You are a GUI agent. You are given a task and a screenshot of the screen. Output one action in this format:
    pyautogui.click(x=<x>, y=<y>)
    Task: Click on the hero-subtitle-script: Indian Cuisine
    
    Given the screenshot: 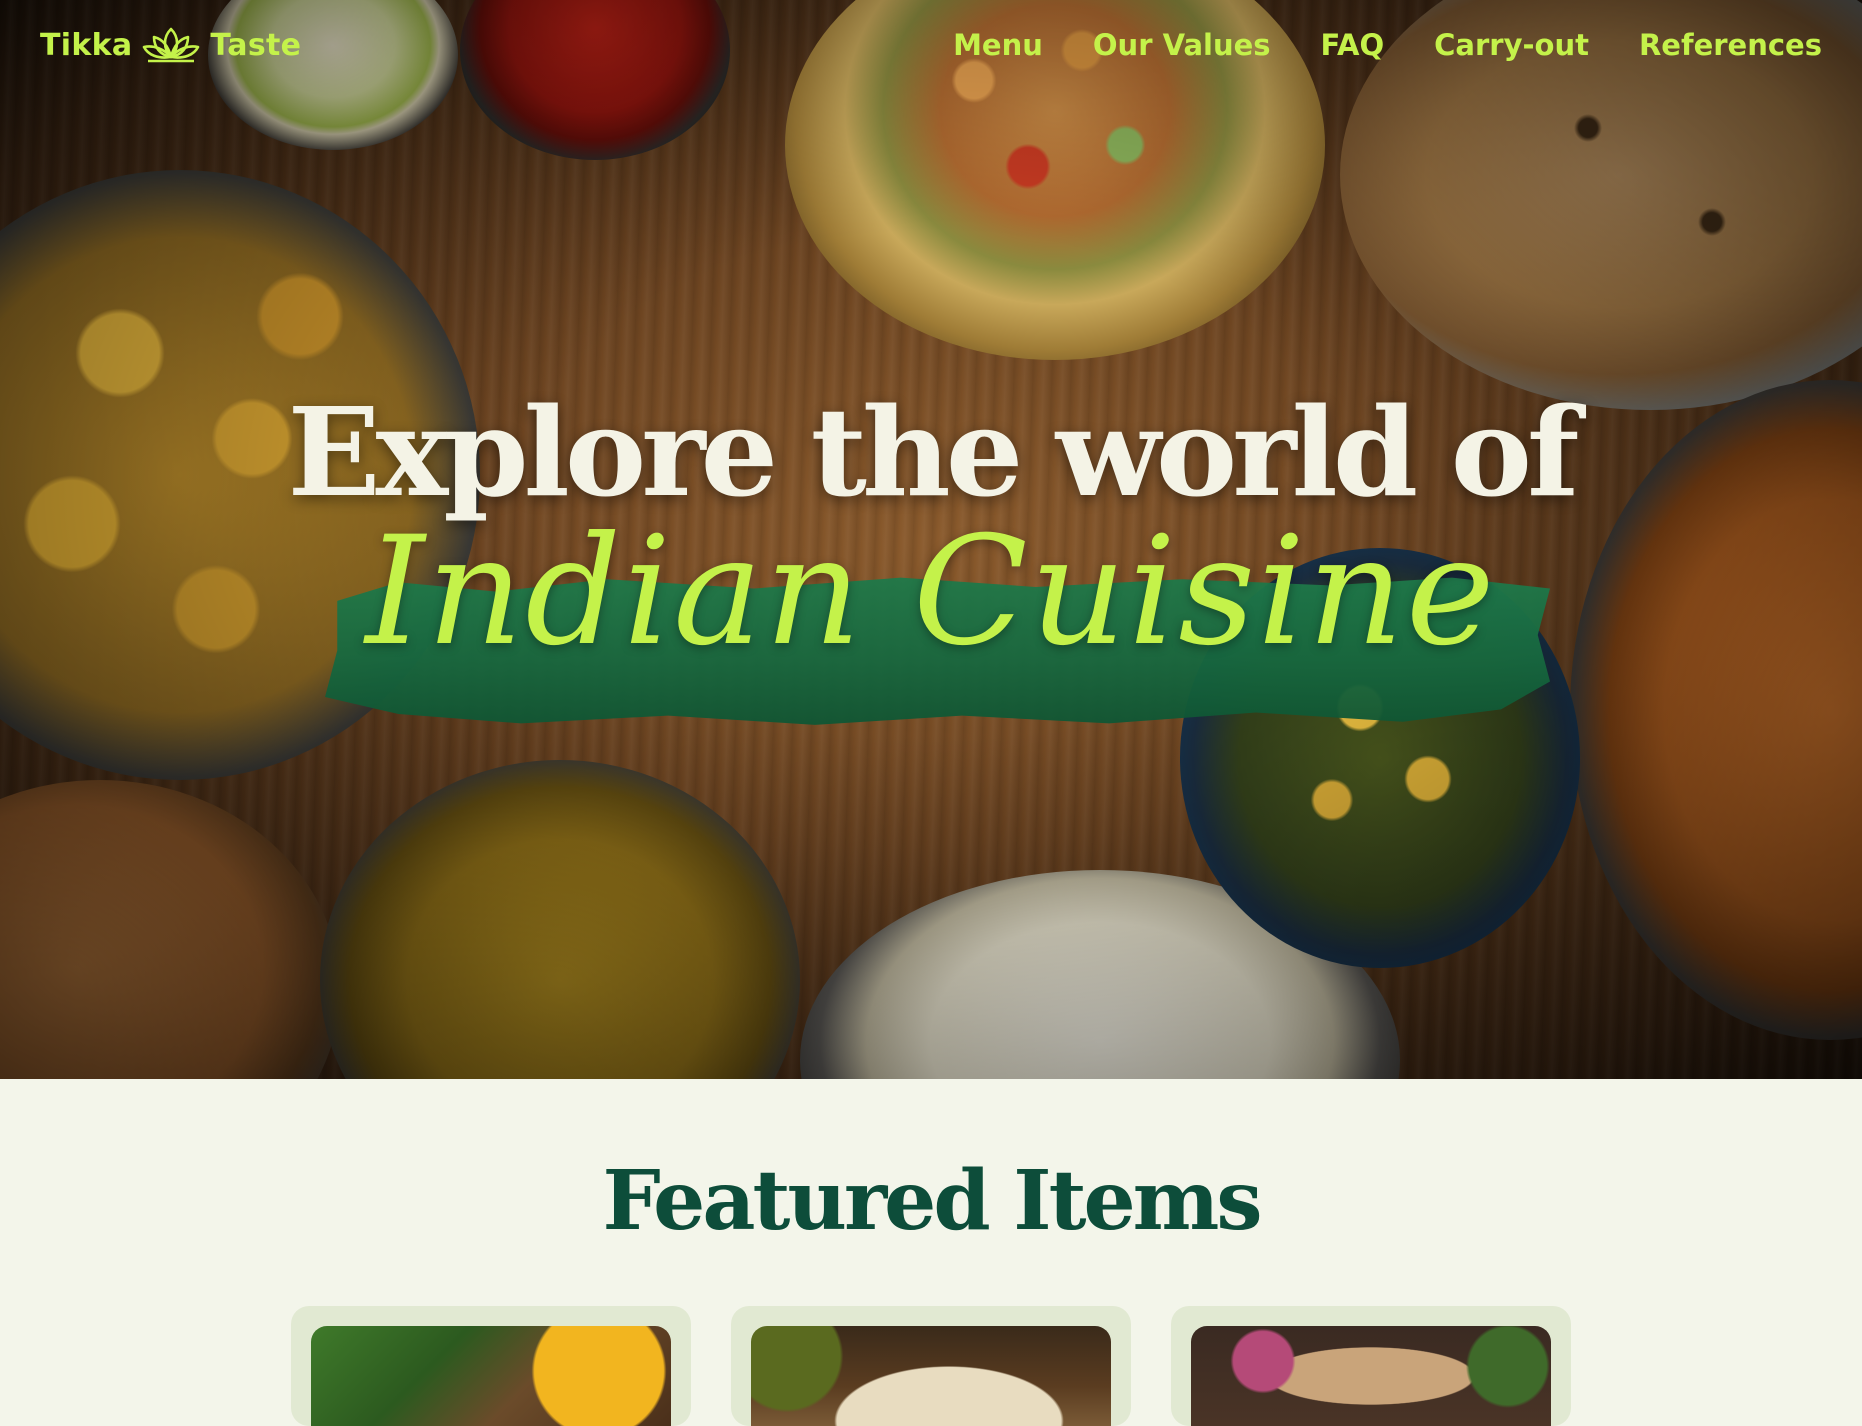 What is the action you would take?
    pyautogui.click(x=931, y=592)
    